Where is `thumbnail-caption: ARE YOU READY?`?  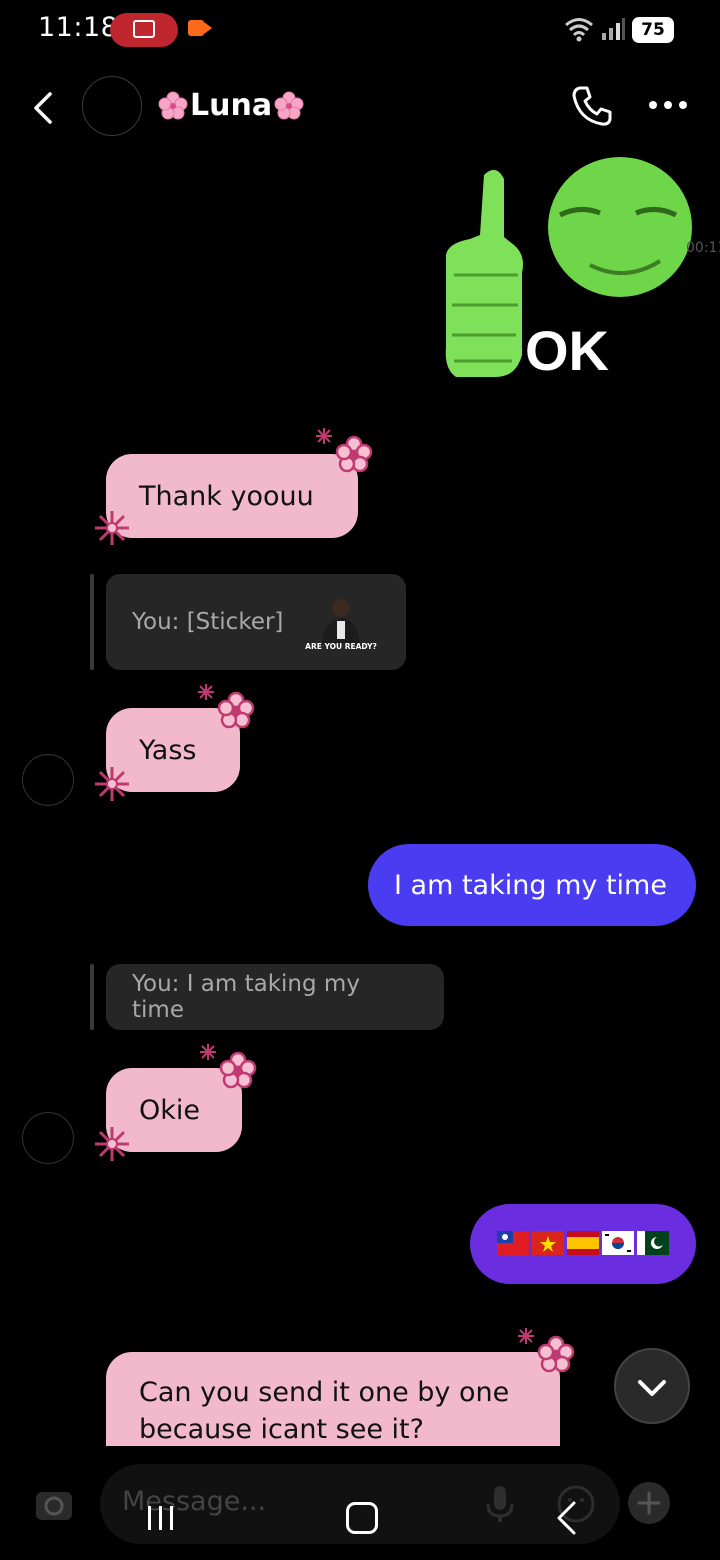
thumbnail-caption: ARE YOU READY? is located at coordinates (341, 646).